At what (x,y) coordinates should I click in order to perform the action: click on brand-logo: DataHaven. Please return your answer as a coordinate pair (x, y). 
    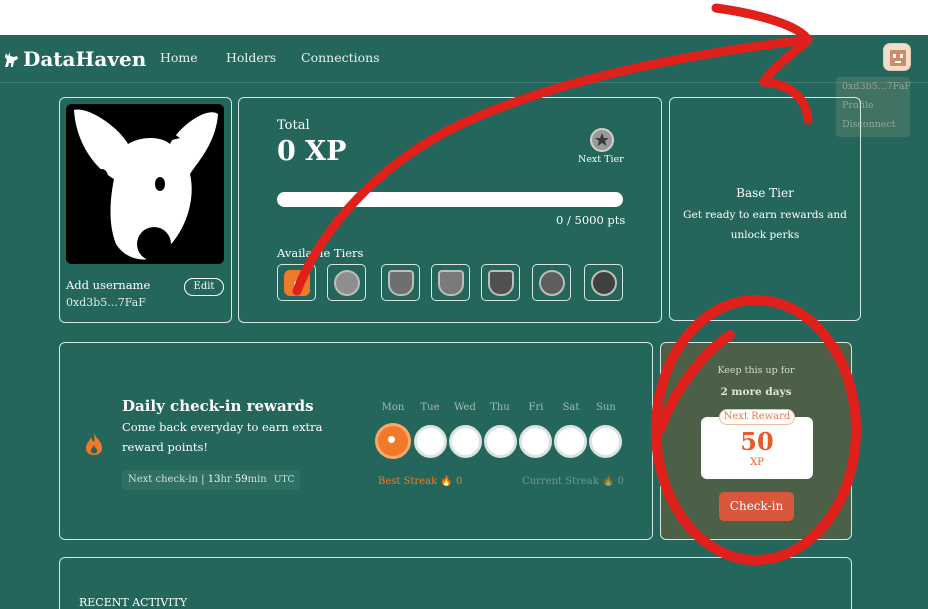
    Looking at the image, I should click on (74, 59).